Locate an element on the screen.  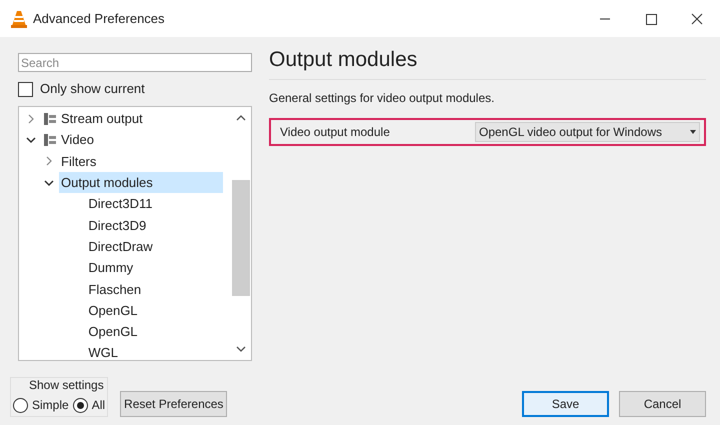
dropdown-arrow-icon is located at coordinates (693, 132).